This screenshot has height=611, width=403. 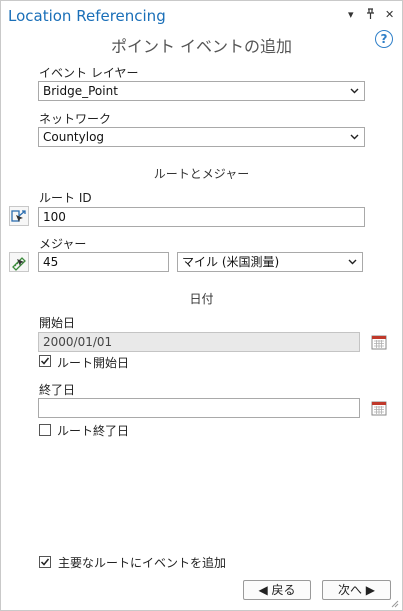 I want to click on measure-input: 45, so click(x=103, y=262).